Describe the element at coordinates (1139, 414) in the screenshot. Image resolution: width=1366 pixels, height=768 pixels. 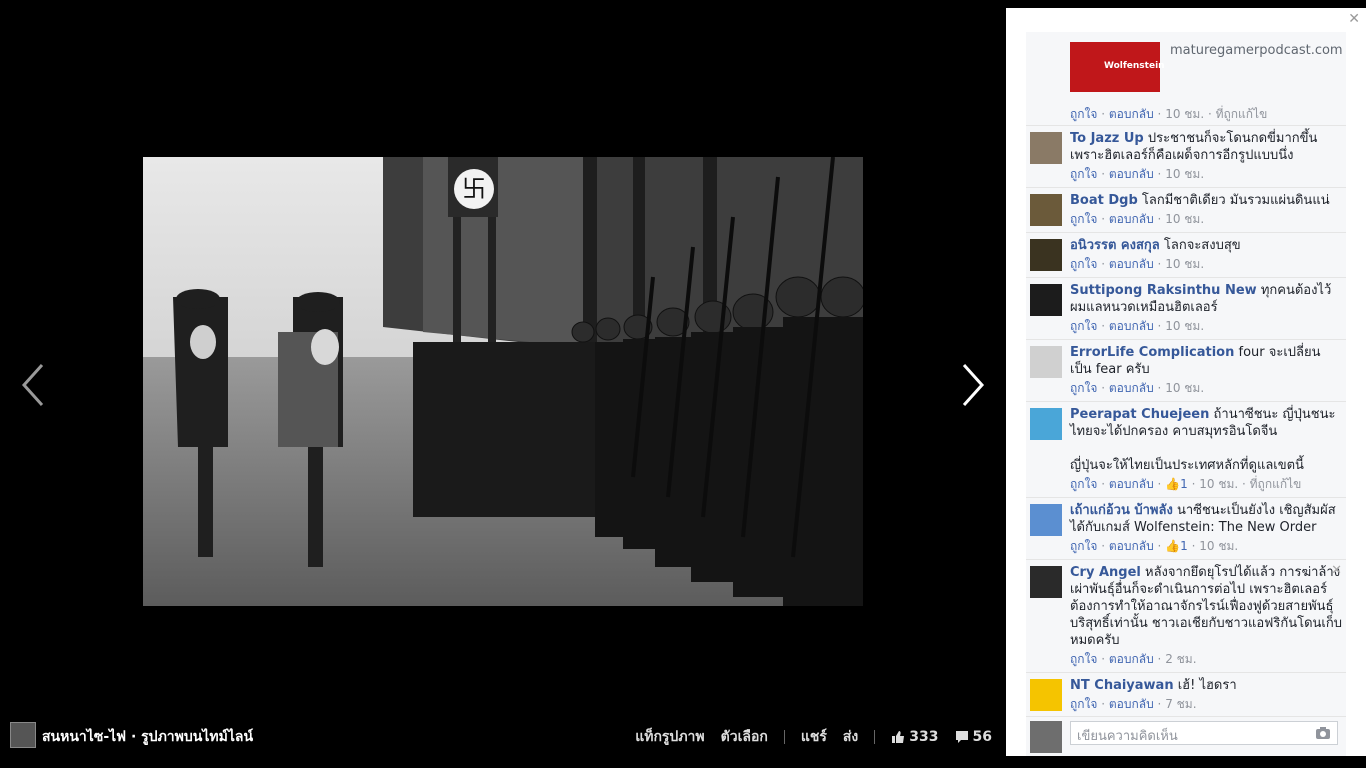
I see `commenter-name: Peerapat Chuejeen` at that location.